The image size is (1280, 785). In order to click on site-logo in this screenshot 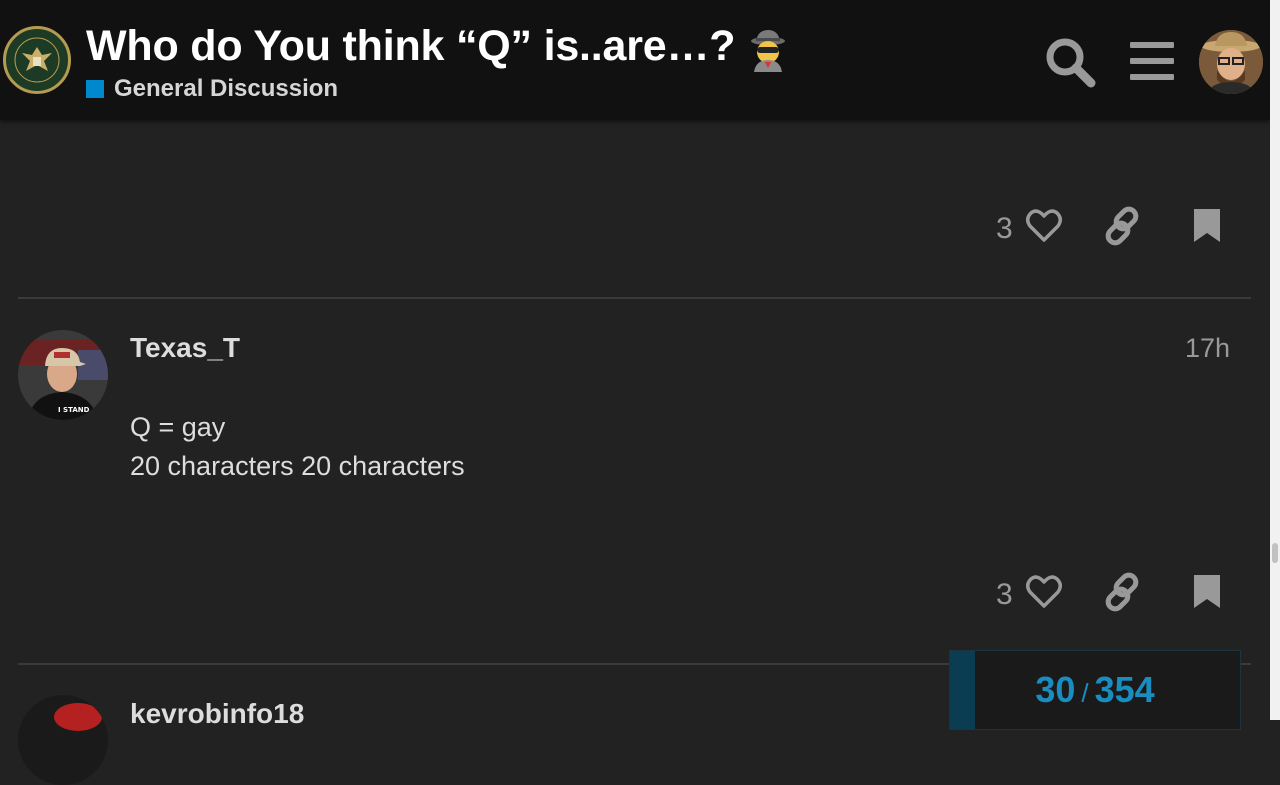, I will do `click(37, 60)`.